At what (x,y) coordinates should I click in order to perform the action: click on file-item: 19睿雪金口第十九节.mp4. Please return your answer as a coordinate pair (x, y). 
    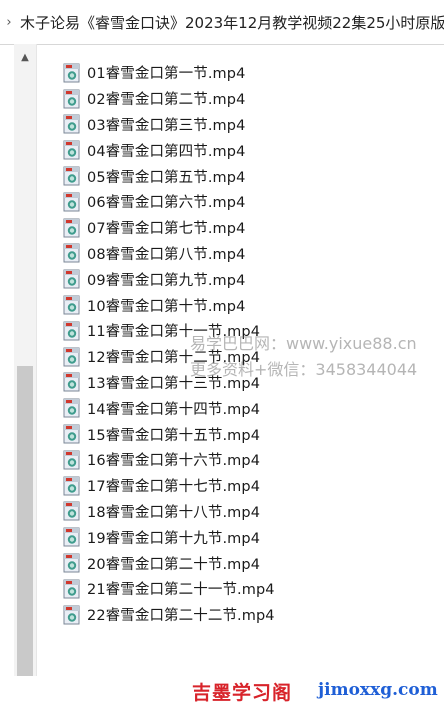
    Looking at the image, I should click on (253, 537).